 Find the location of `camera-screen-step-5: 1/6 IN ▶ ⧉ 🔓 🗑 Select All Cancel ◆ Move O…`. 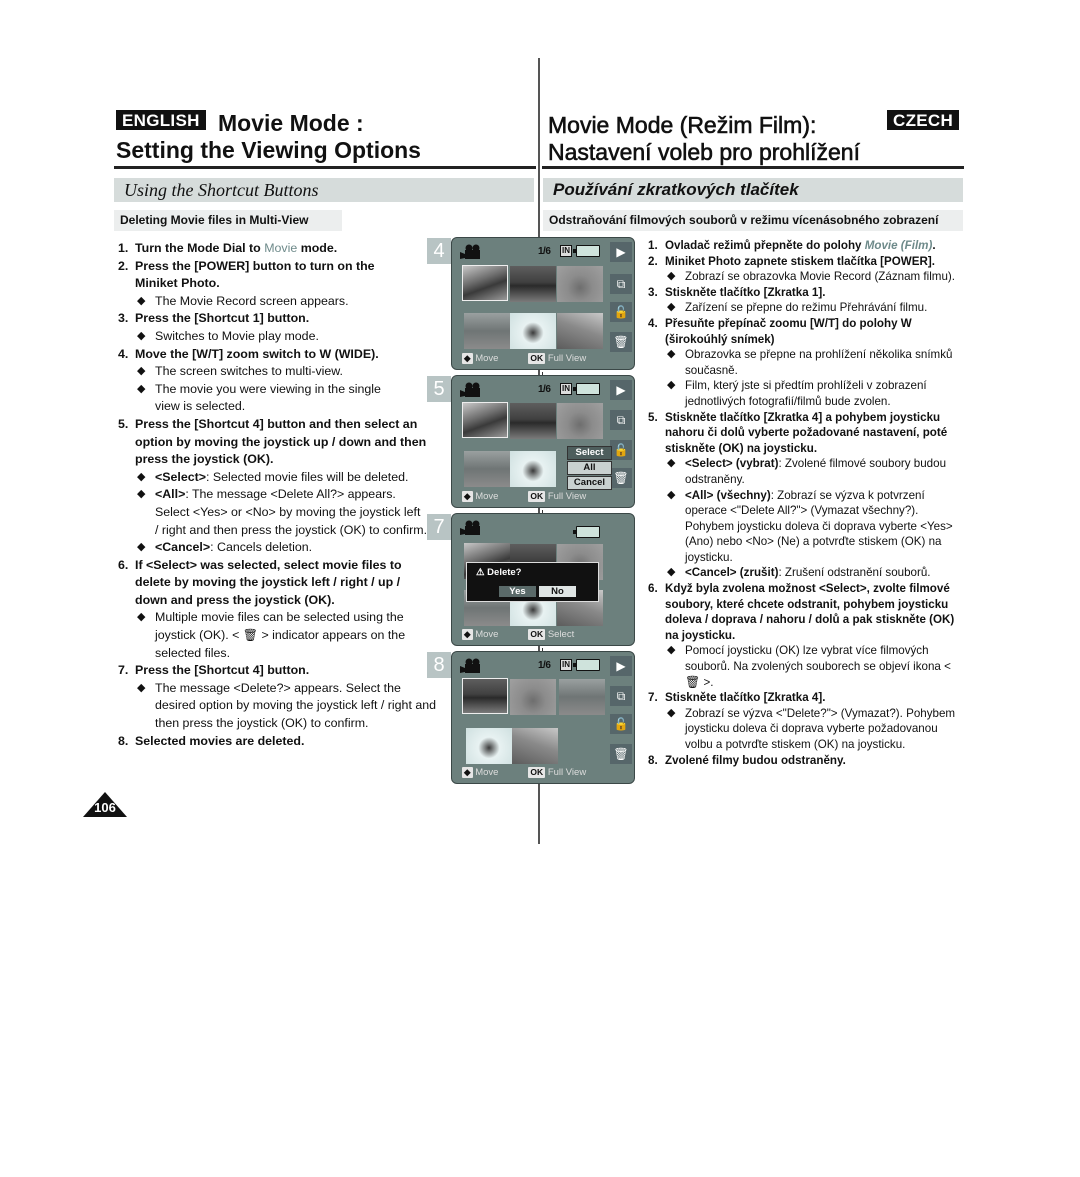

camera-screen-step-5: 1/6 IN ▶ ⧉ 🔓 🗑 Select All Cancel ◆ Move O… is located at coordinates (543, 441).